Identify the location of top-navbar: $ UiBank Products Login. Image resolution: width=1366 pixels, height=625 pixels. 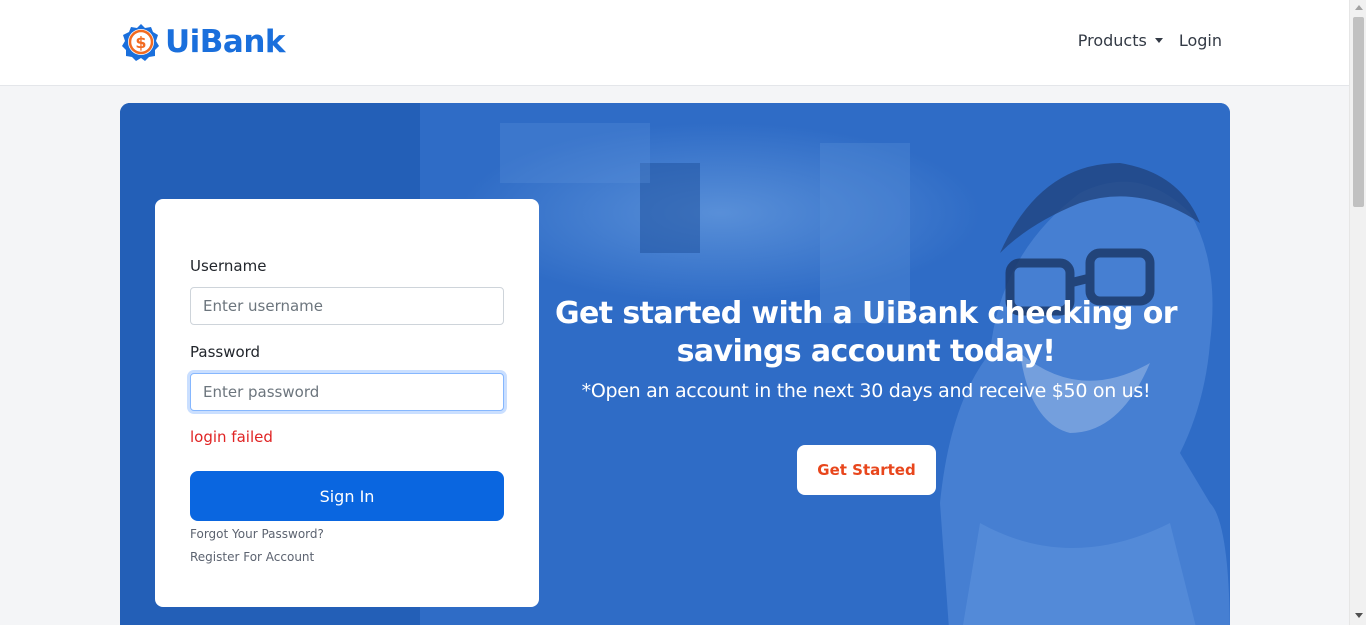
(674, 43).